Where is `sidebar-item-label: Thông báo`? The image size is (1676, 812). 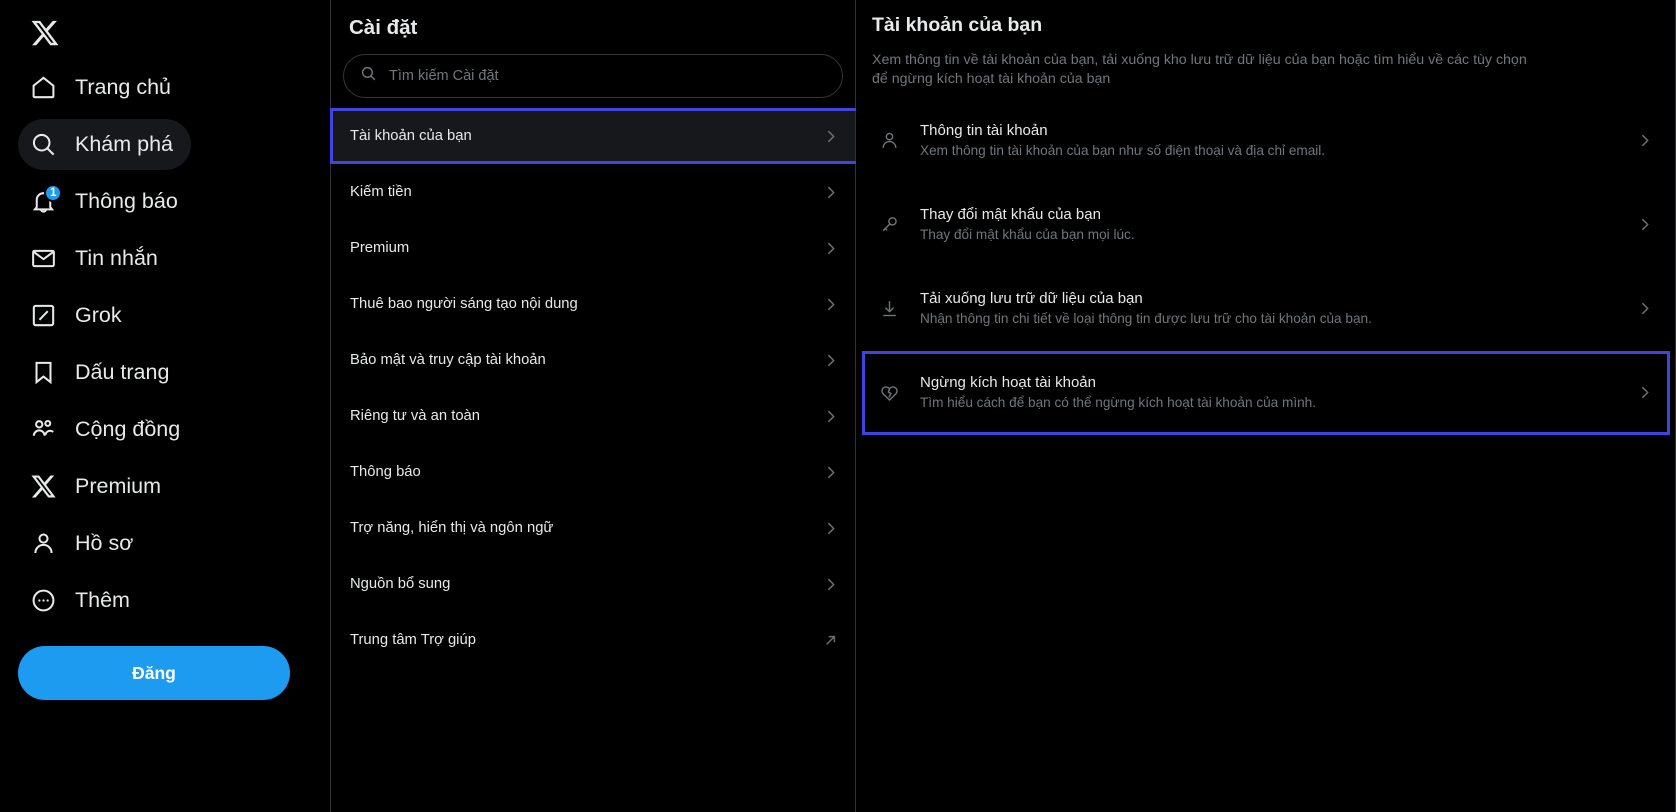
sidebar-item-label: Thông báo is located at coordinates (126, 200).